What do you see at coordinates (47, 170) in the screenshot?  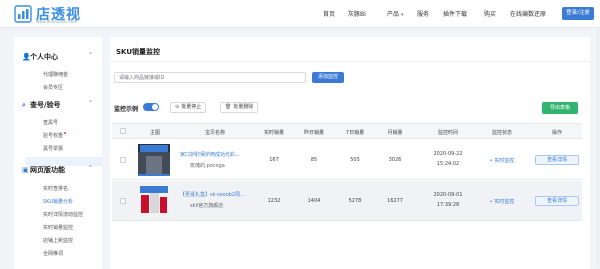 I see `sidebar-group-label: 网页版功能` at bounding box center [47, 170].